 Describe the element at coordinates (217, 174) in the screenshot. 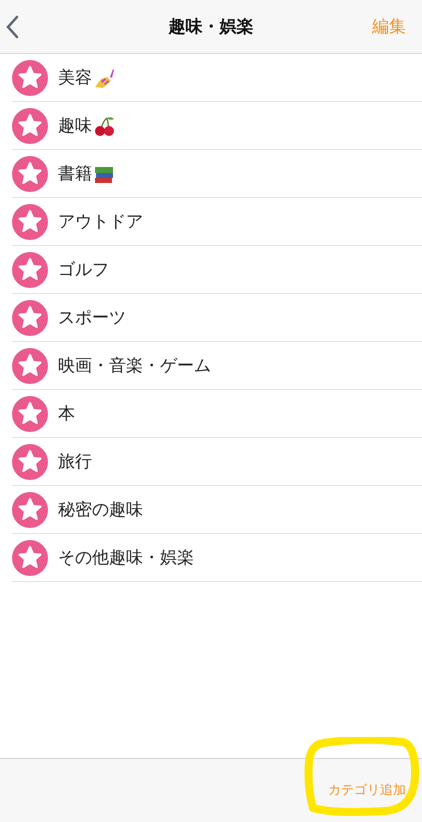

I see `category-row: 書籍` at that location.